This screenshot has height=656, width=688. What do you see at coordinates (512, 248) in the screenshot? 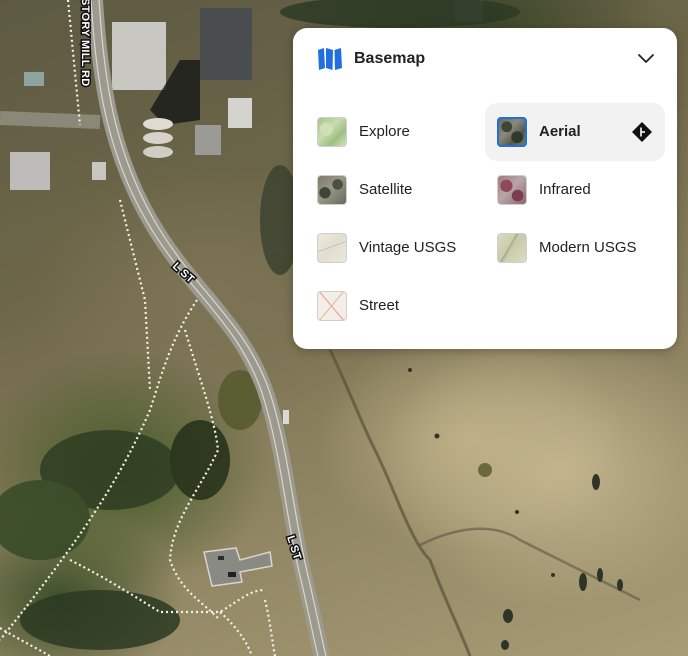
I see `modern-usgs-thumbnail` at bounding box center [512, 248].